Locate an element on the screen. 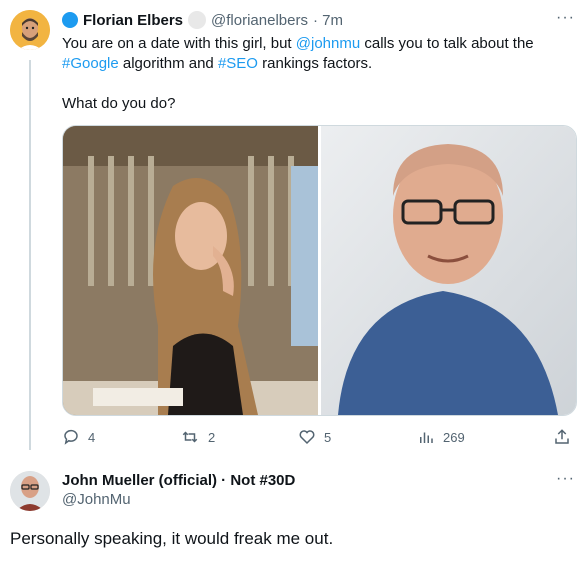  tweet-text-part: calls you to talk about the is located at coordinates (447, 43).